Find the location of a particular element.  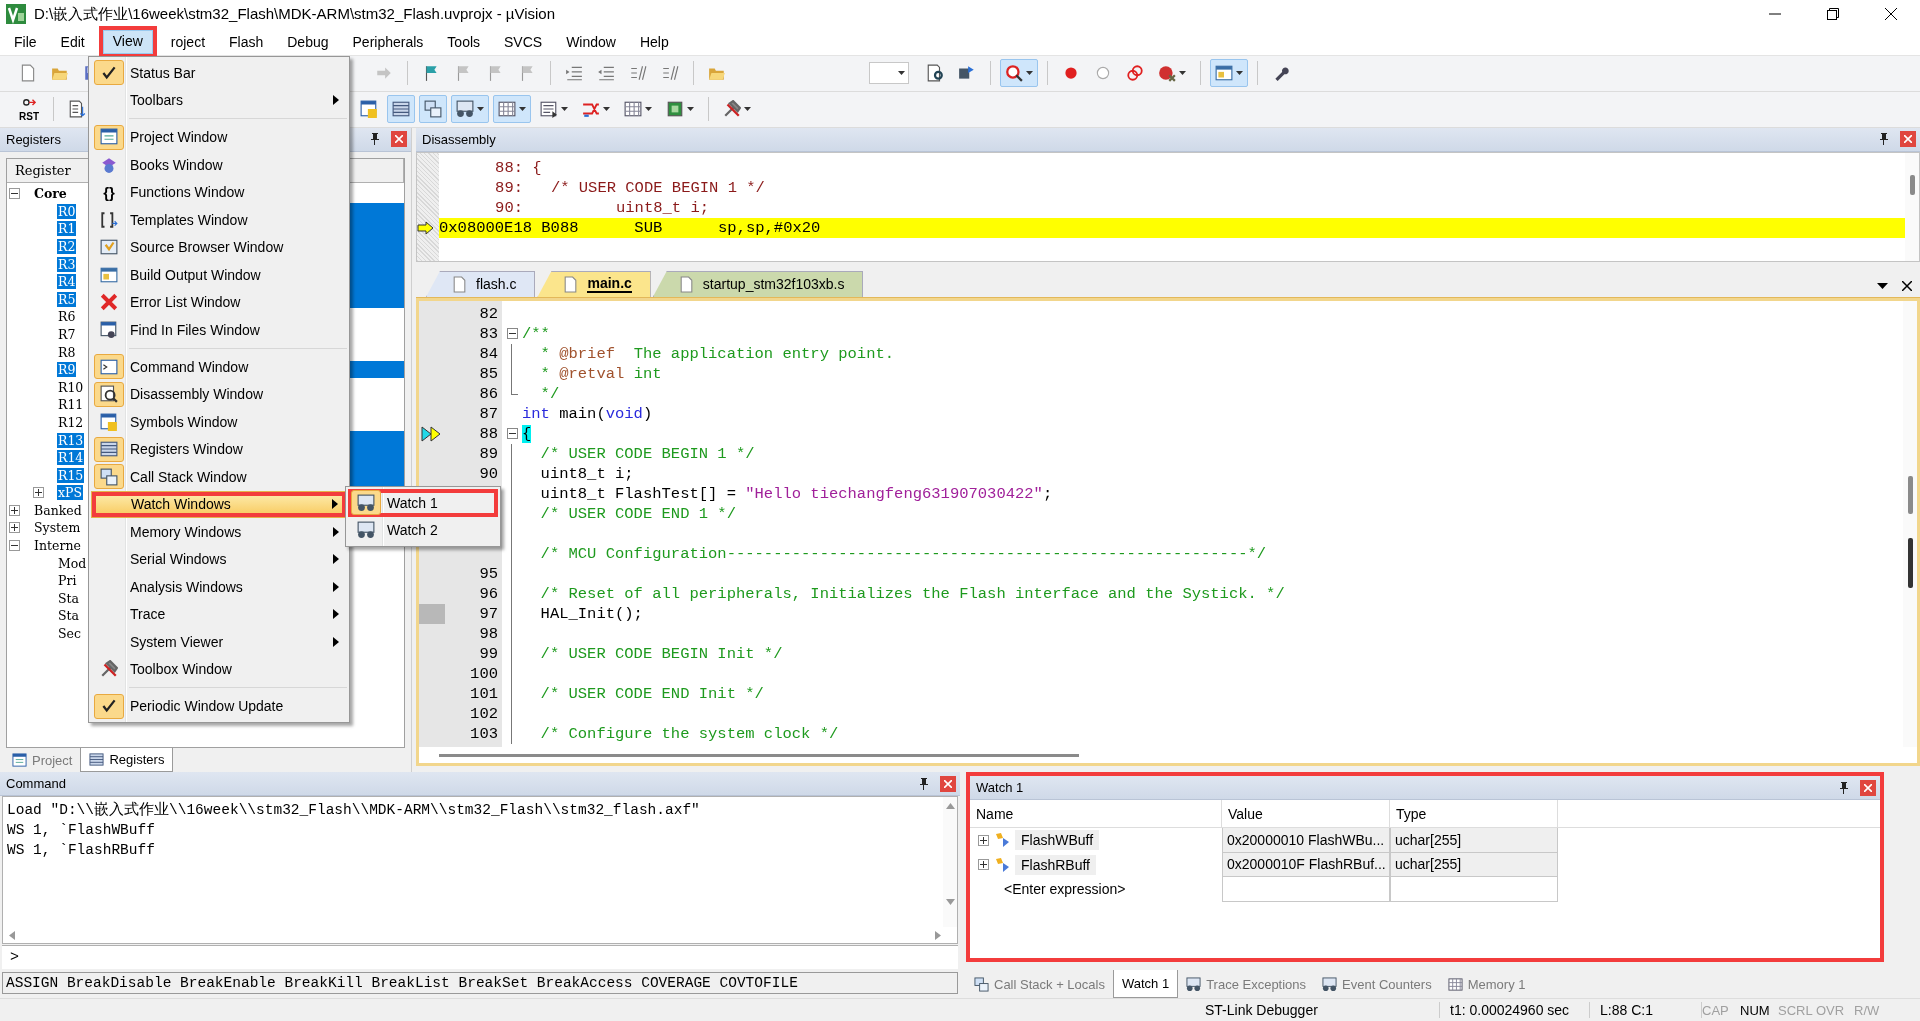

menu-item: Build Output Window is located at coordinates (219, 275).